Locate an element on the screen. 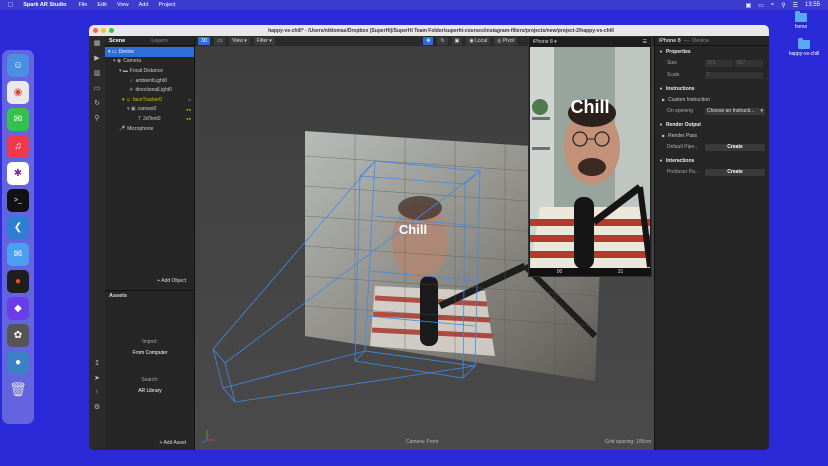  instructions-section: ▼ Instructions is located at coordinates (712, 88).